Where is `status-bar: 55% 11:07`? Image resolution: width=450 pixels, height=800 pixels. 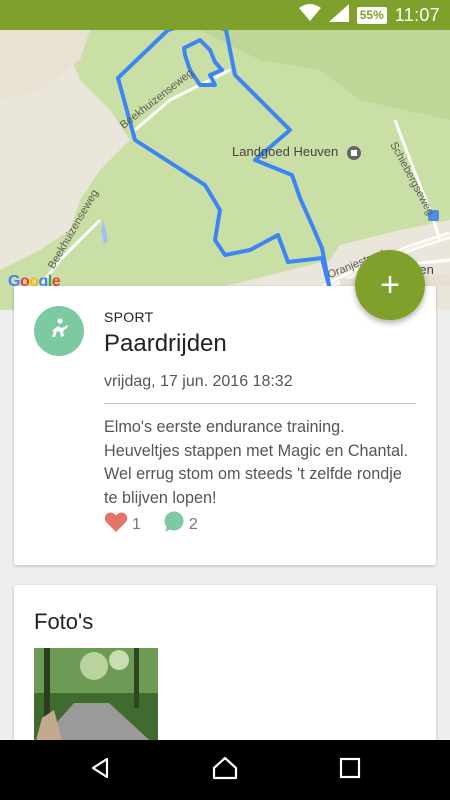
status-bar: 55% 11:07 is located at coordinates (225, 15).